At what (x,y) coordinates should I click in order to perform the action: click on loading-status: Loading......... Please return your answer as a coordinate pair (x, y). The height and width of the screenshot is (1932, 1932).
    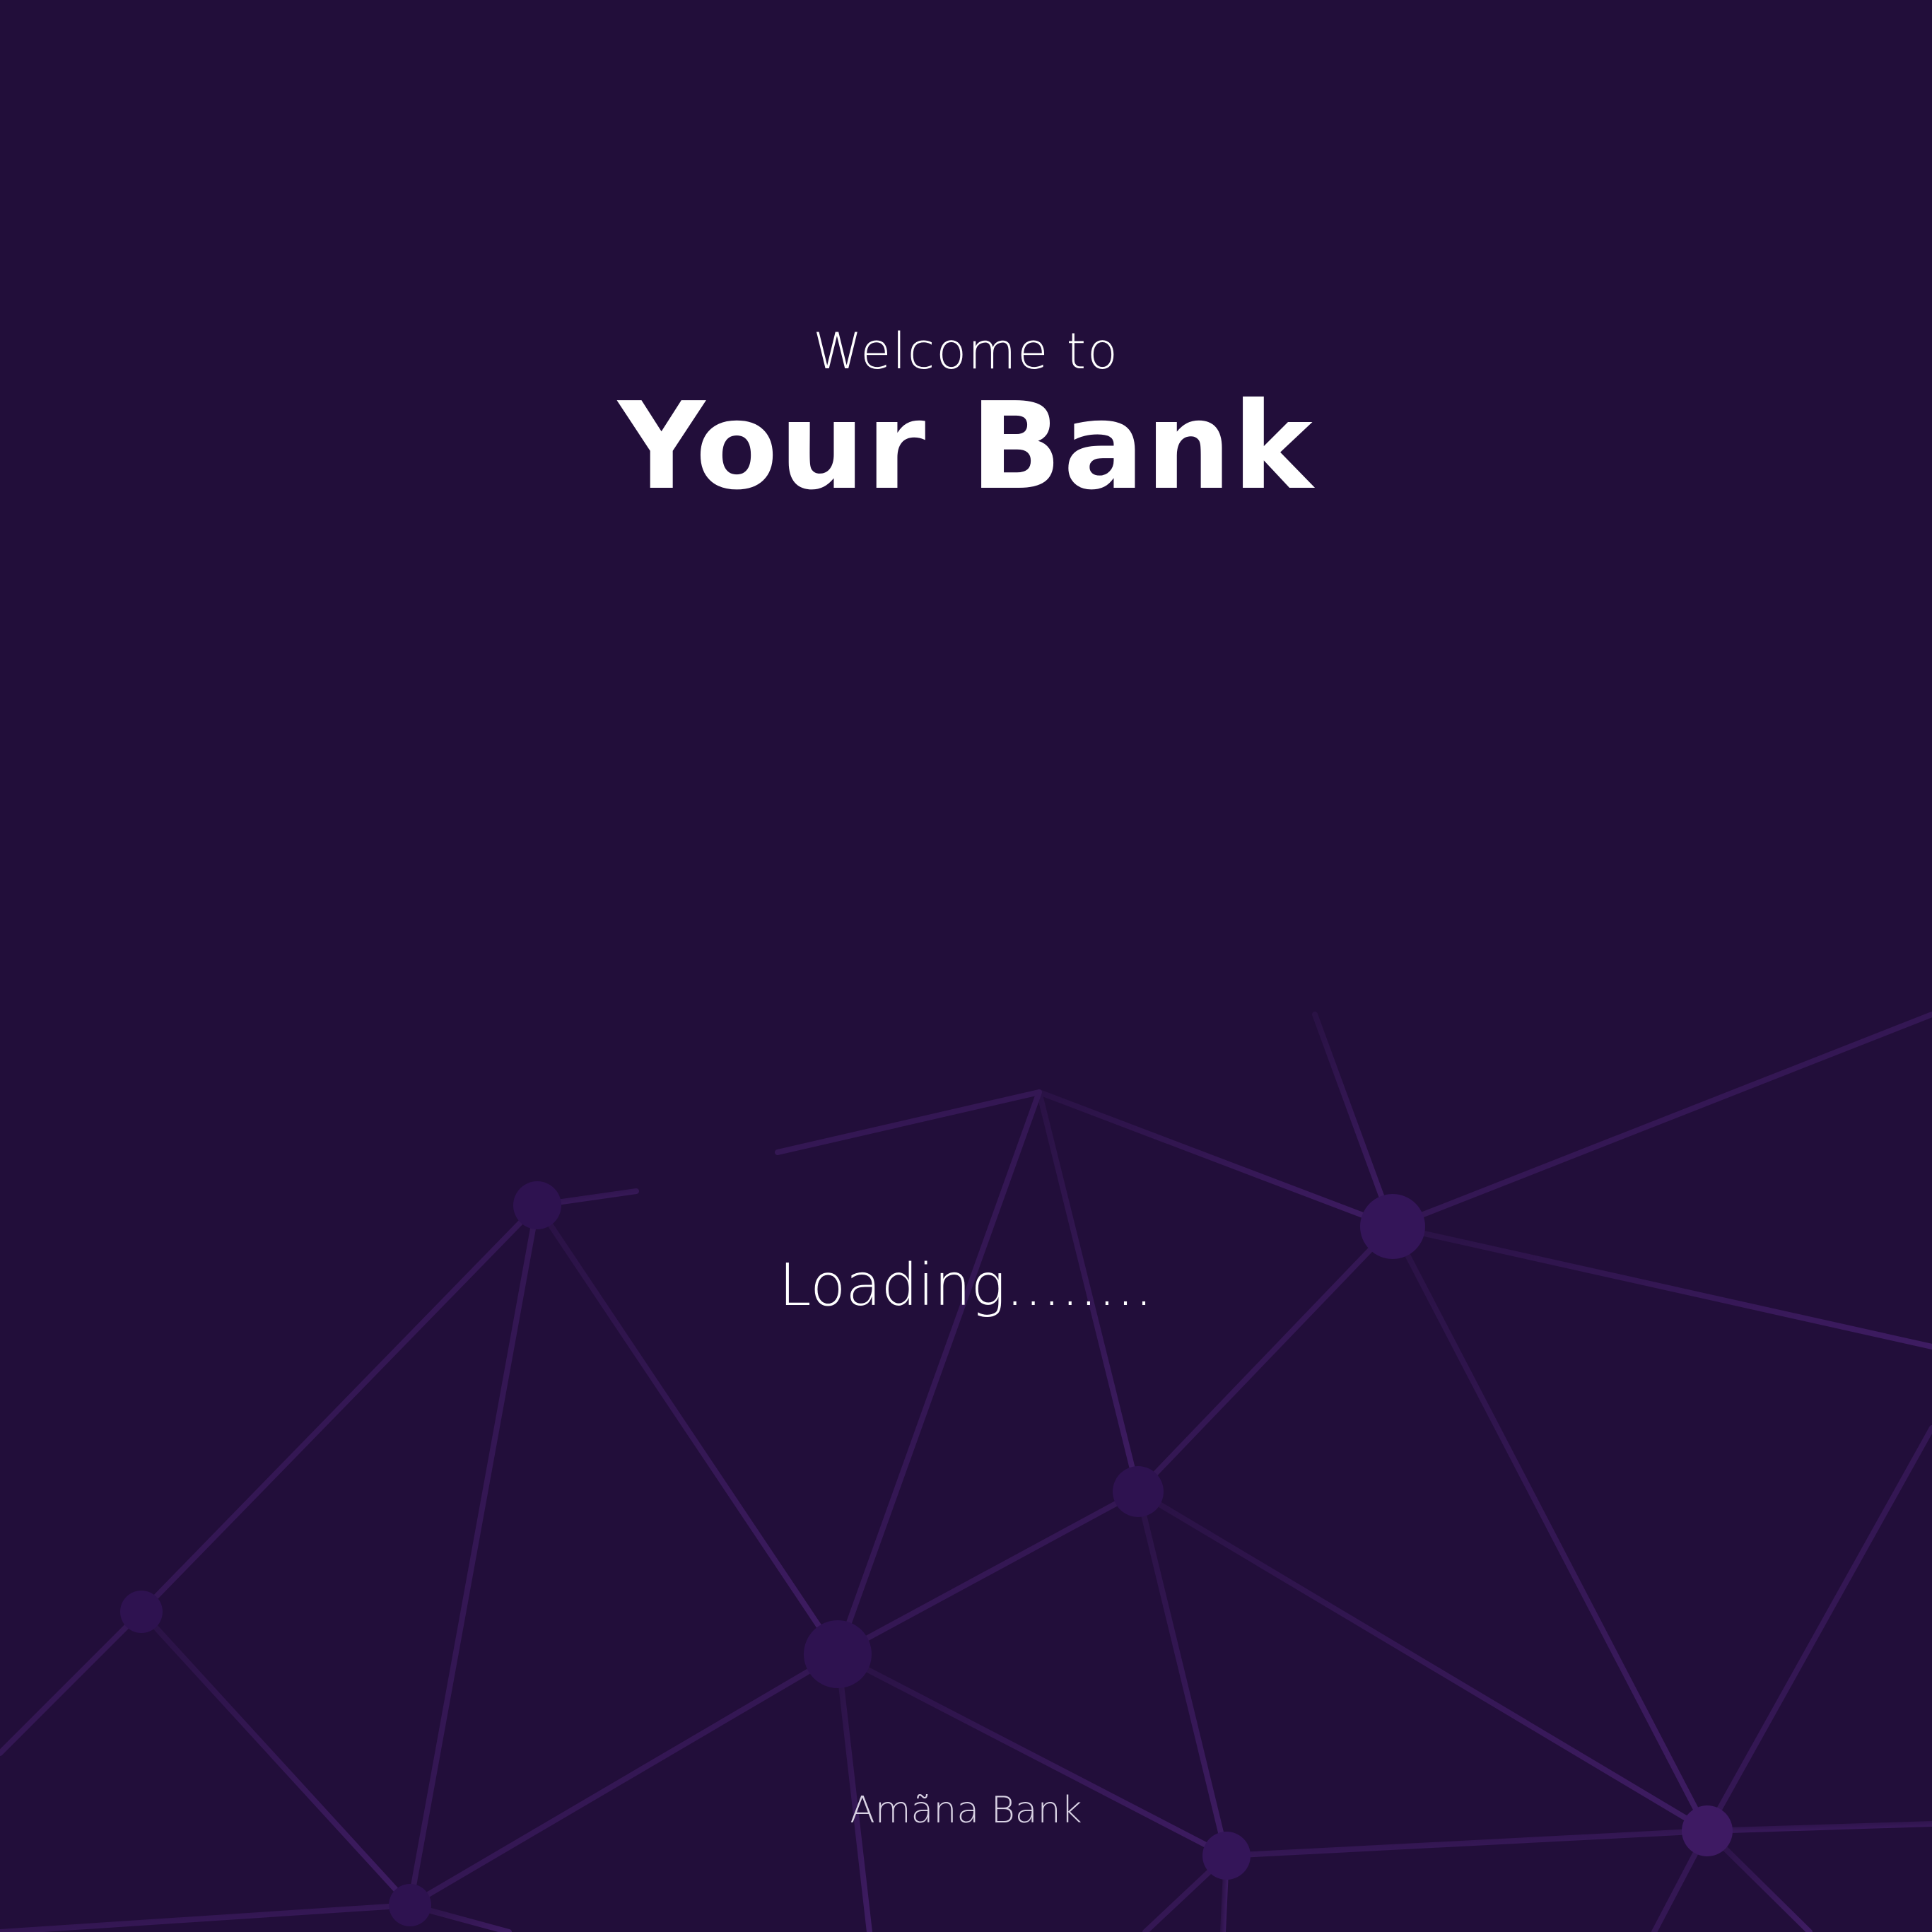
    Looking at the image, I should click on (966, 1286).